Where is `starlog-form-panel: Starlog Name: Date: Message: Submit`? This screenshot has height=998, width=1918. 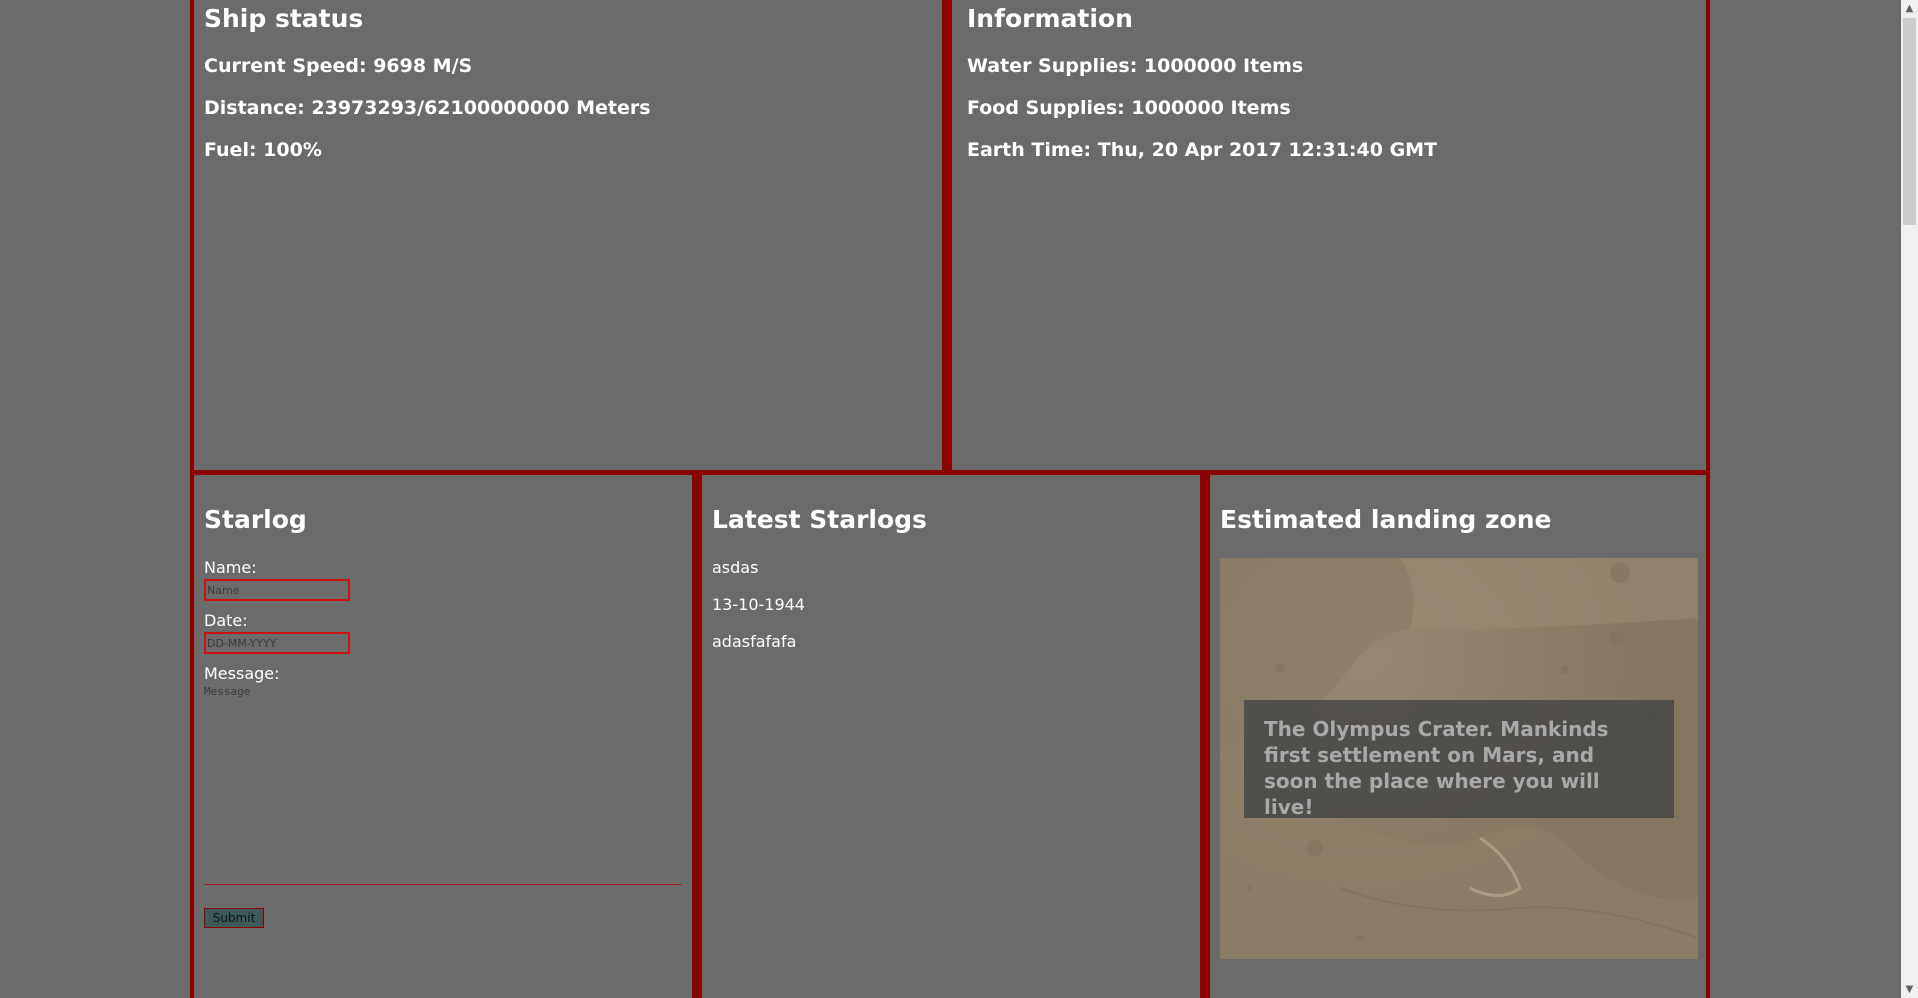 starlog-form-panel: Starlog Name: Date: Message: Submit is located at coordinates (443, 736).